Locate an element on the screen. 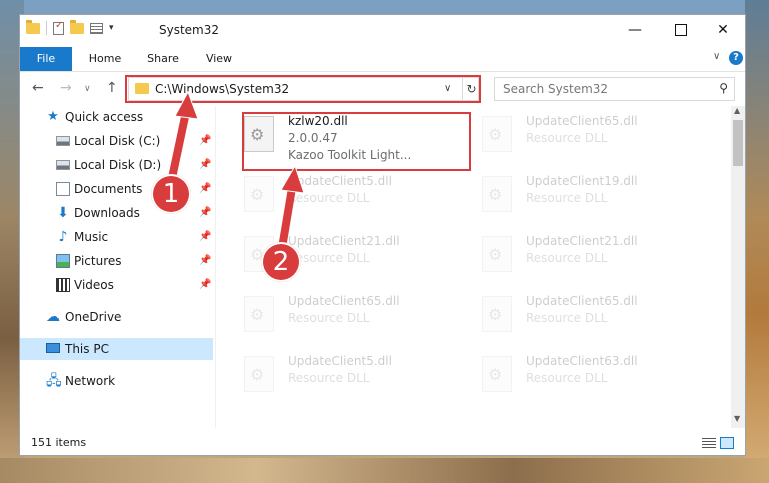  item-count: 151 items is located at coordinates (59, 442).